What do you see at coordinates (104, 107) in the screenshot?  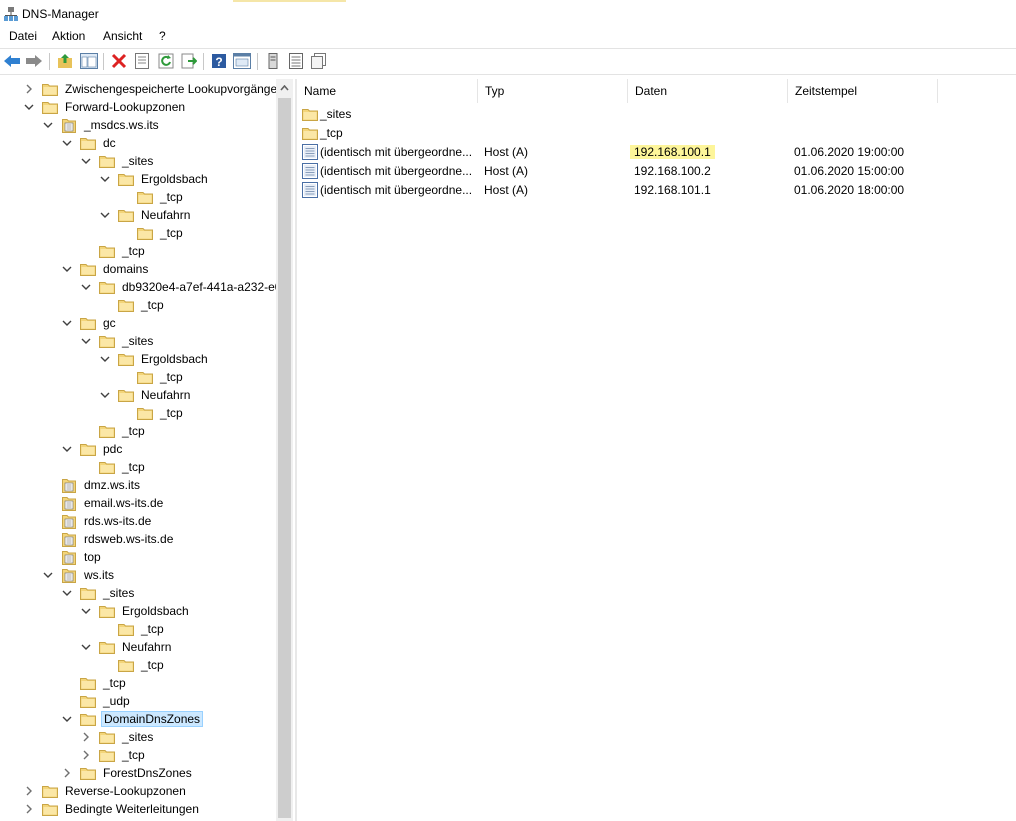 I see `tree-node: Forward-Lookupzonen` at bounding box center [104, 107].